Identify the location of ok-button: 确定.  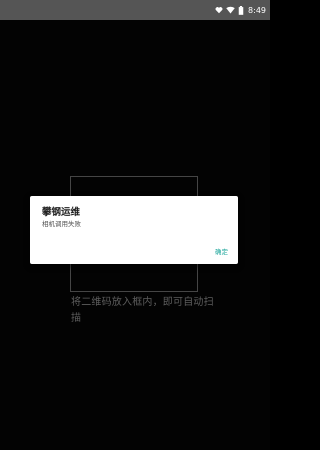
(221, 251).